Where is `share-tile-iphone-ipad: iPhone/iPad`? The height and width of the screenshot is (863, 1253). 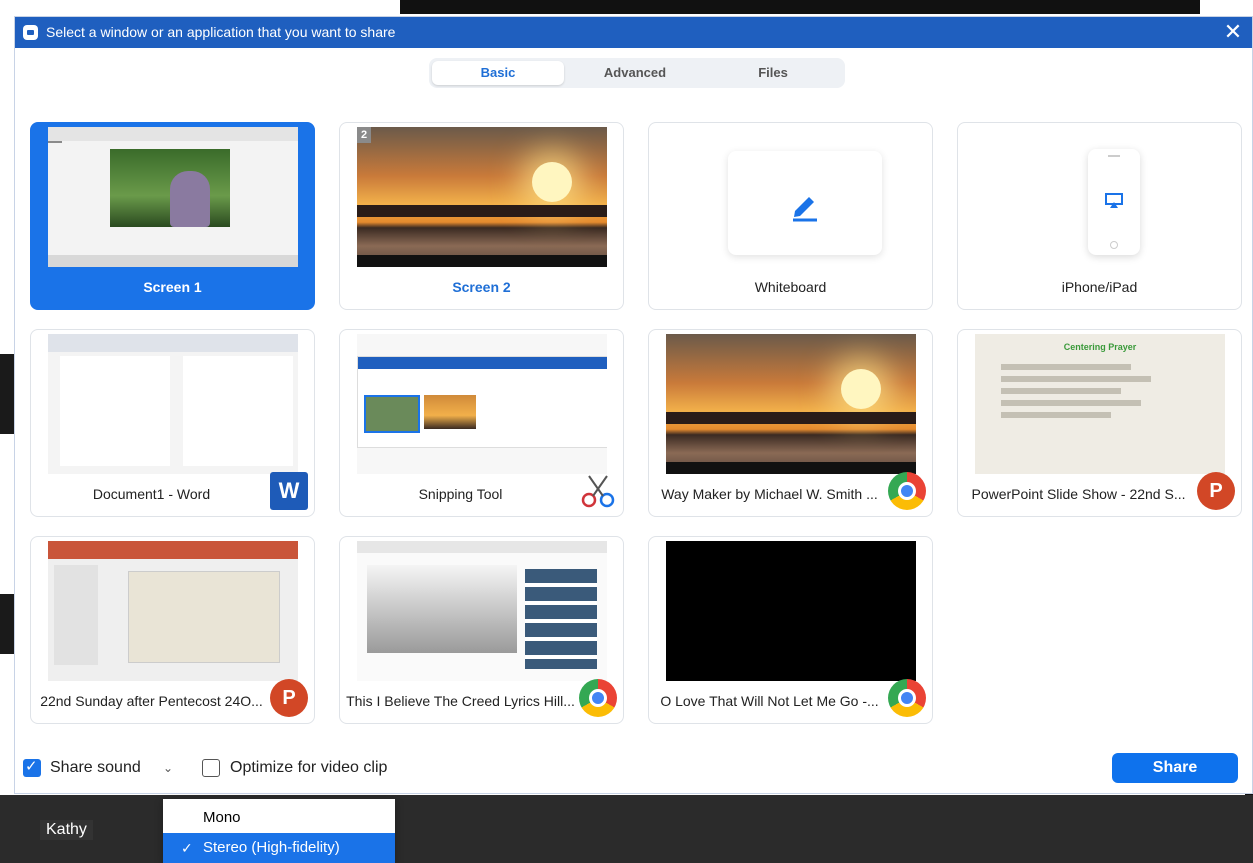 share-tile-iphone-ipad: iPhone/iPad is located at coordinates (1099, 216).